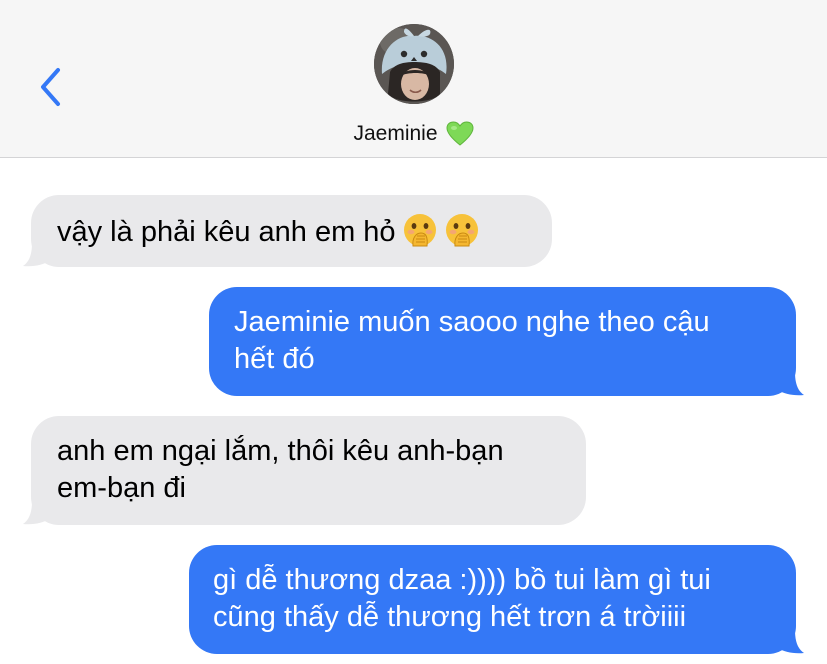  I want to click on message-line: em-bạn đi, so click(121, 488).